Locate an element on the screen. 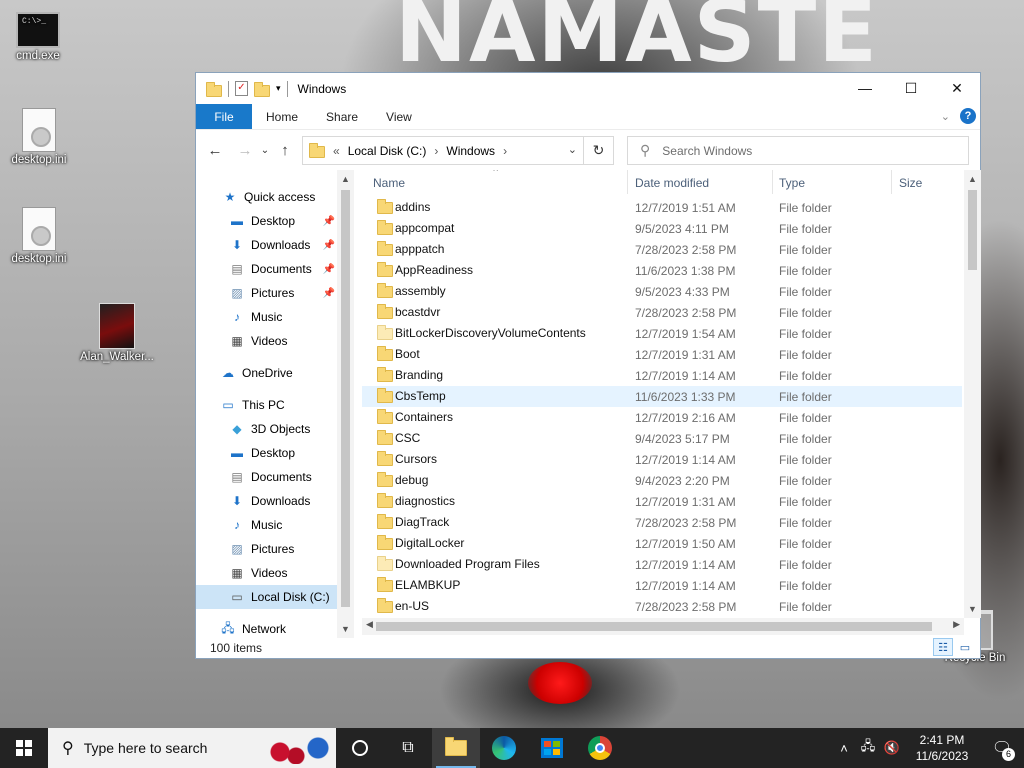 The height and width of the screenshot is (768, 1024). nav-local-disk: ▭ Local Disk (C:) is located at coordinates (268, 597).